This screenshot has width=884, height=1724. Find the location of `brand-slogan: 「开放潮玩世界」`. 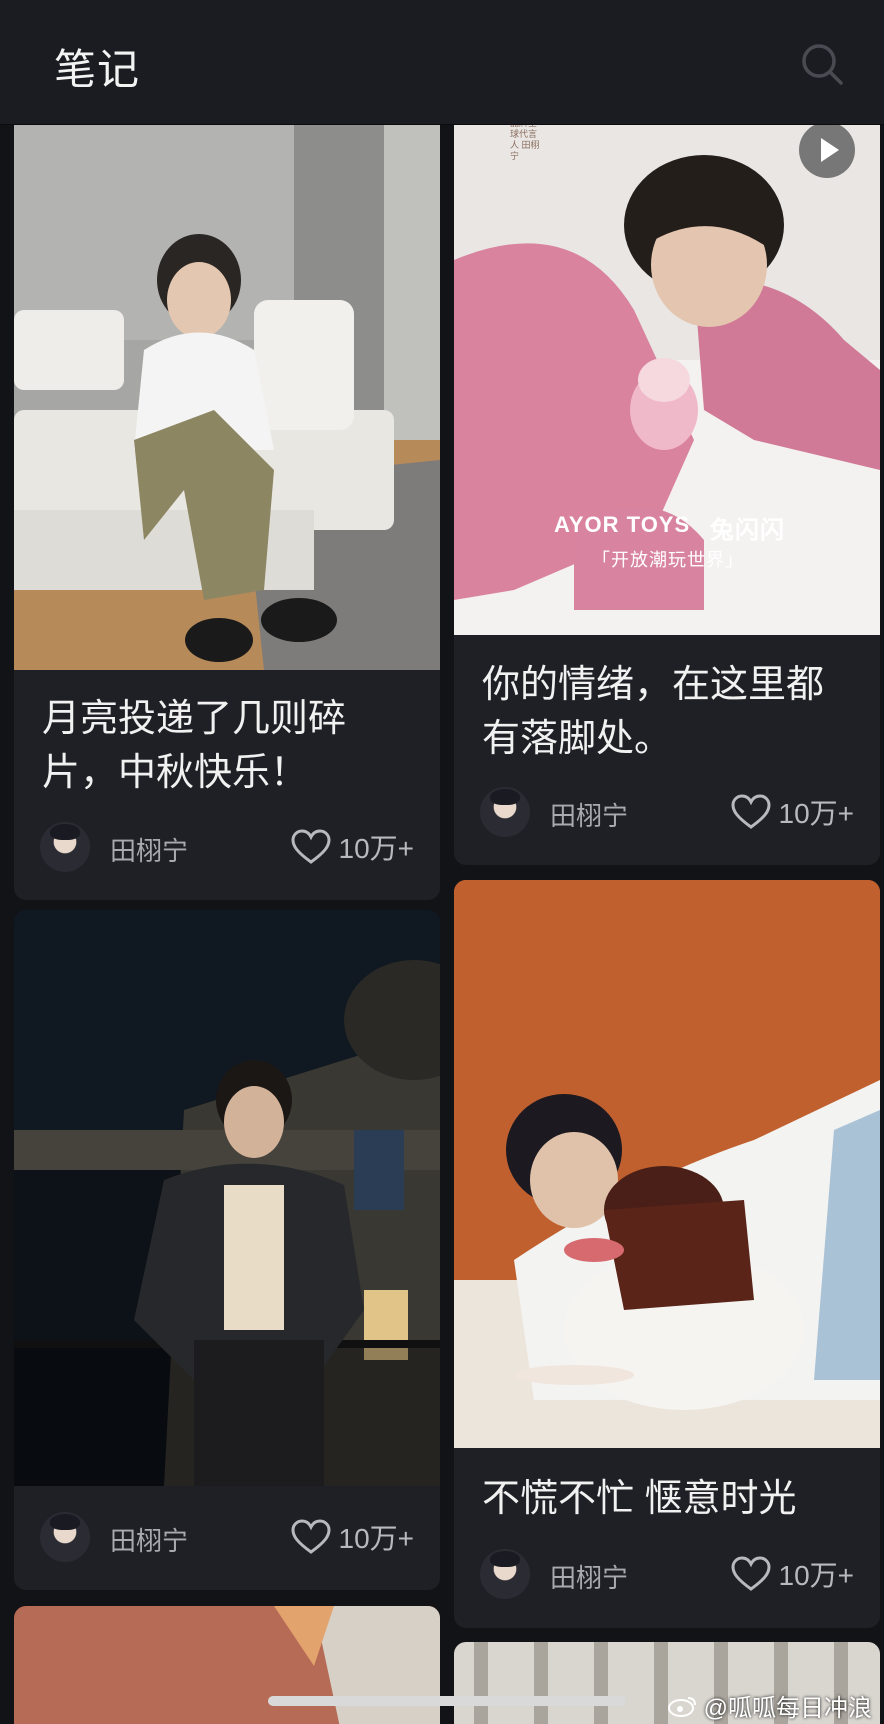

brand-slogan: 「开放潮玩世界」 is located at coordinates (668, 560).